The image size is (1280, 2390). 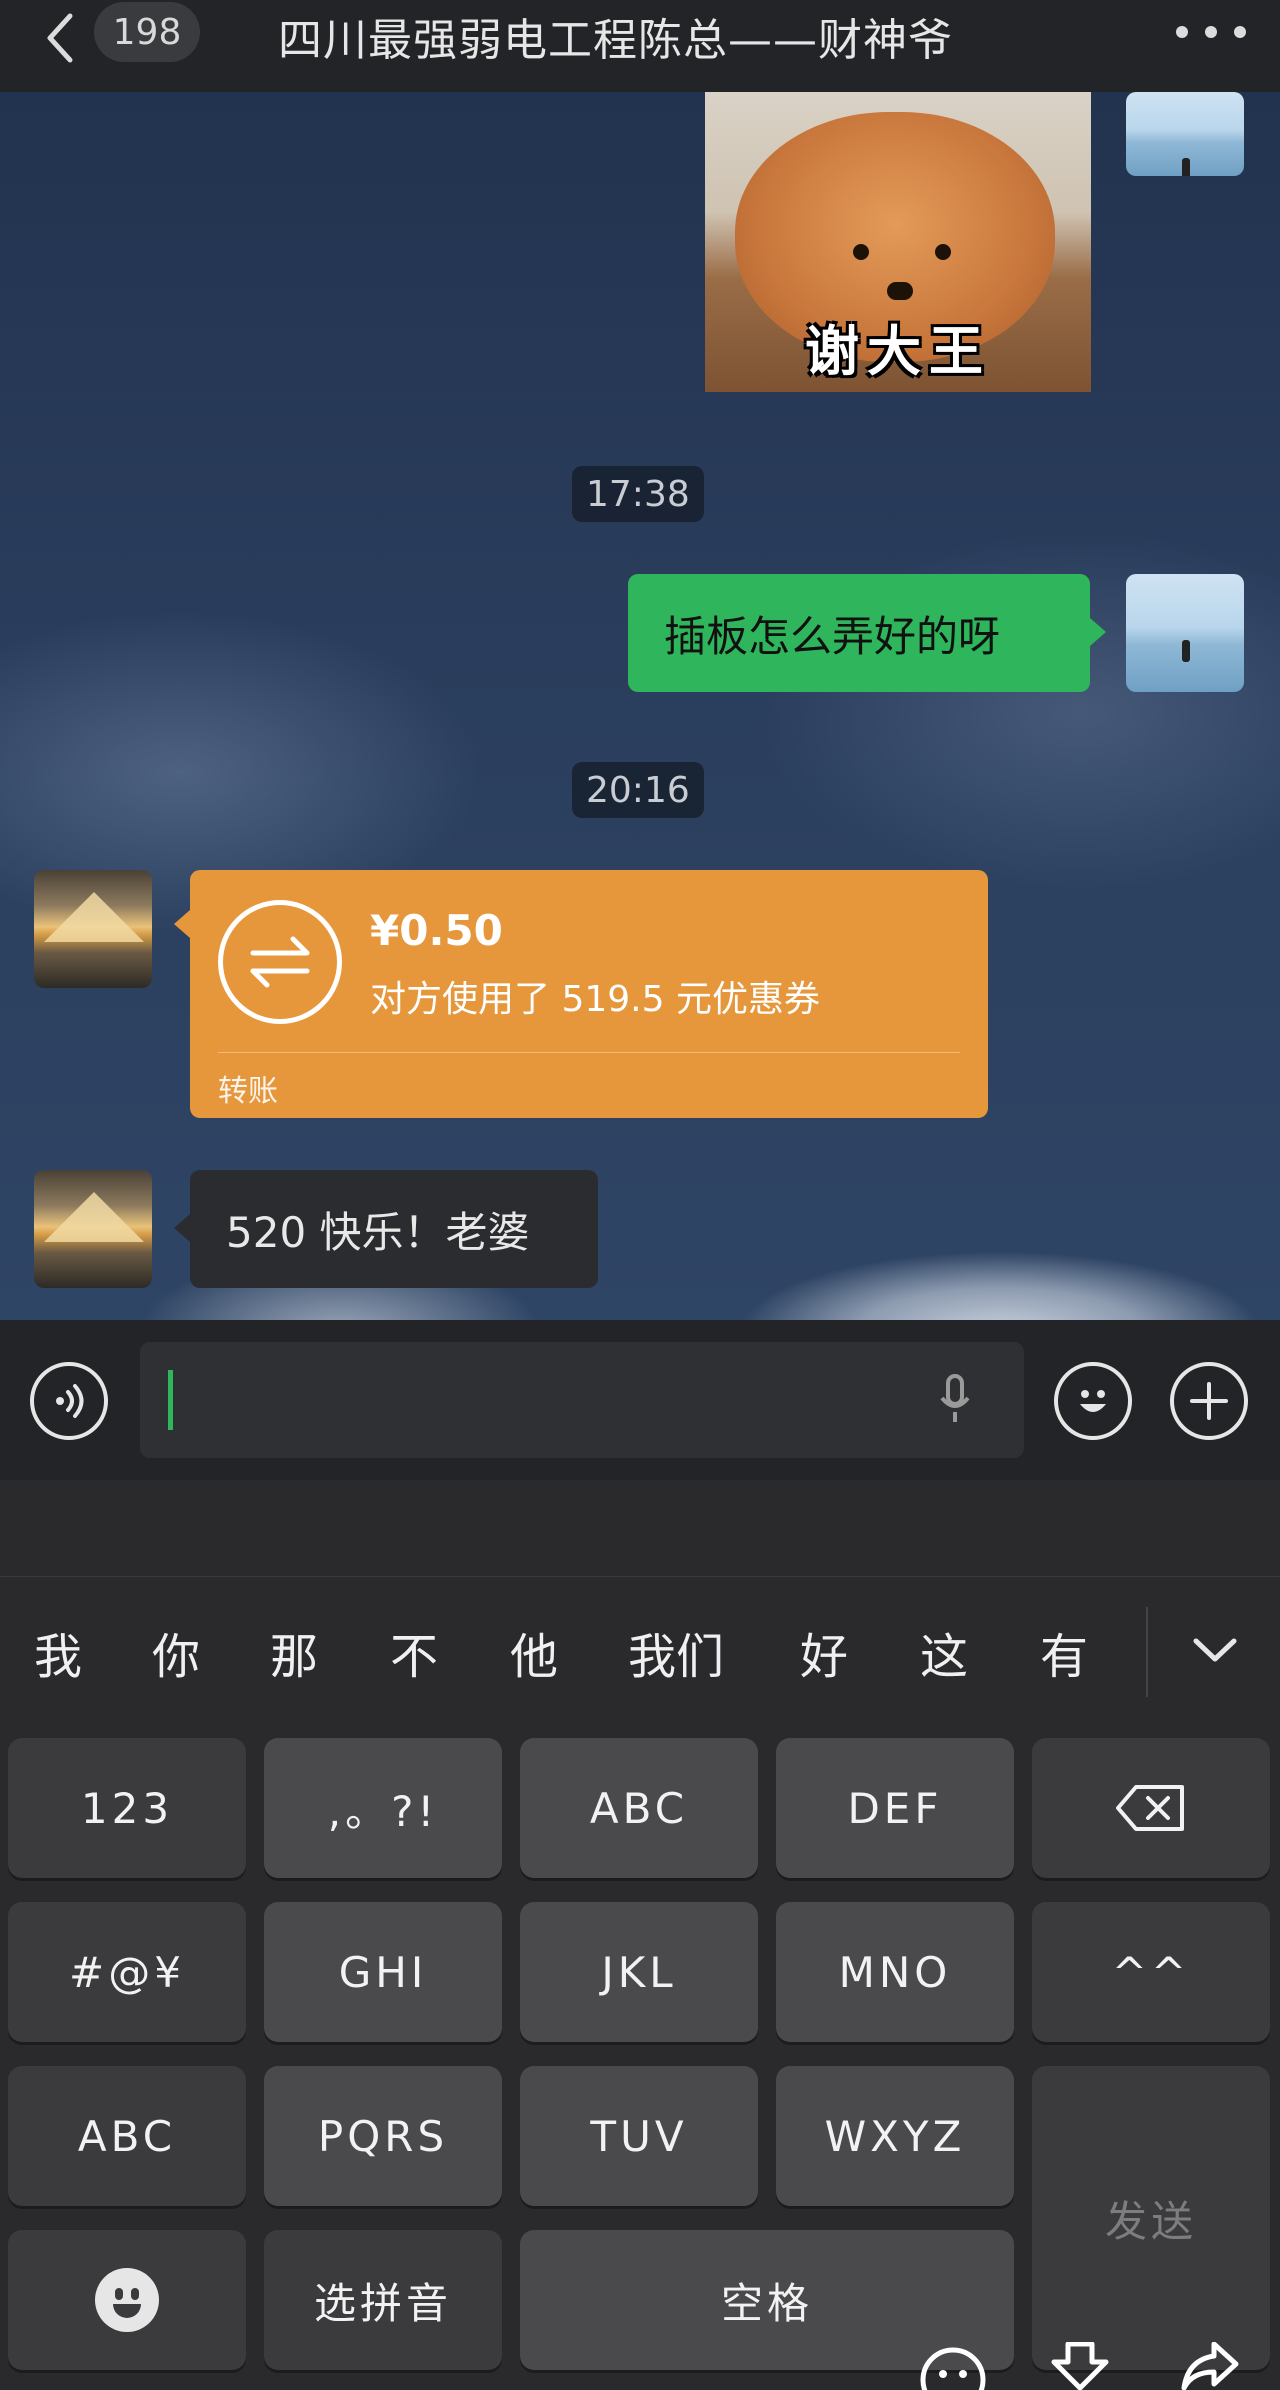 I want to click on backspace-key, so click(x=1151, y=1808).